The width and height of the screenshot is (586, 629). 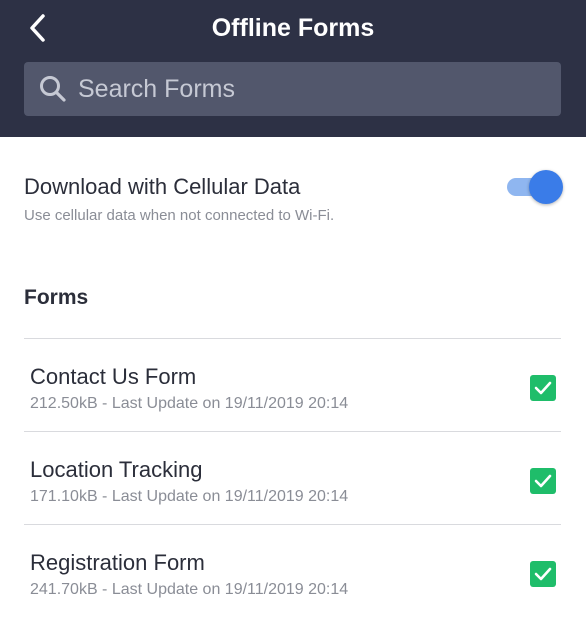 I want to click on page-title: Offline Forms, so click(x=293, y=28).